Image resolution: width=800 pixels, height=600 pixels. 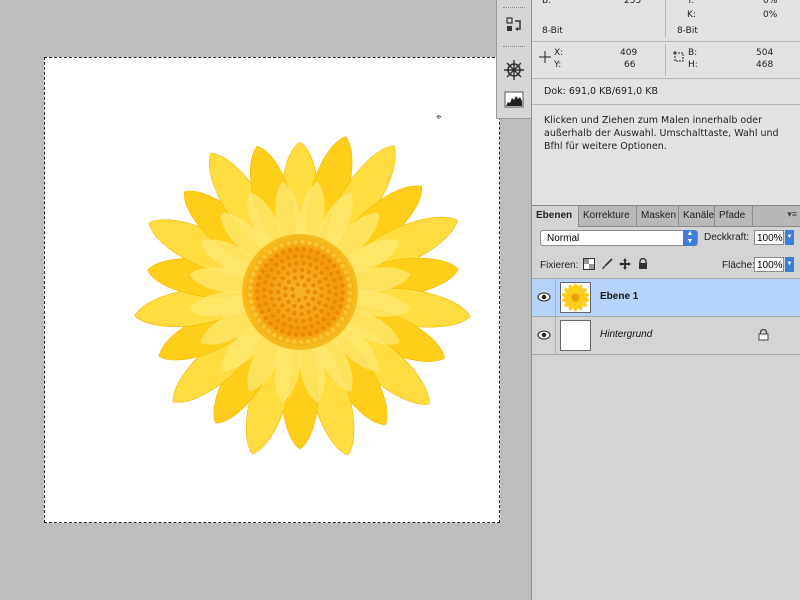 I want to click on swap-icon, so click(x=514, y=26).